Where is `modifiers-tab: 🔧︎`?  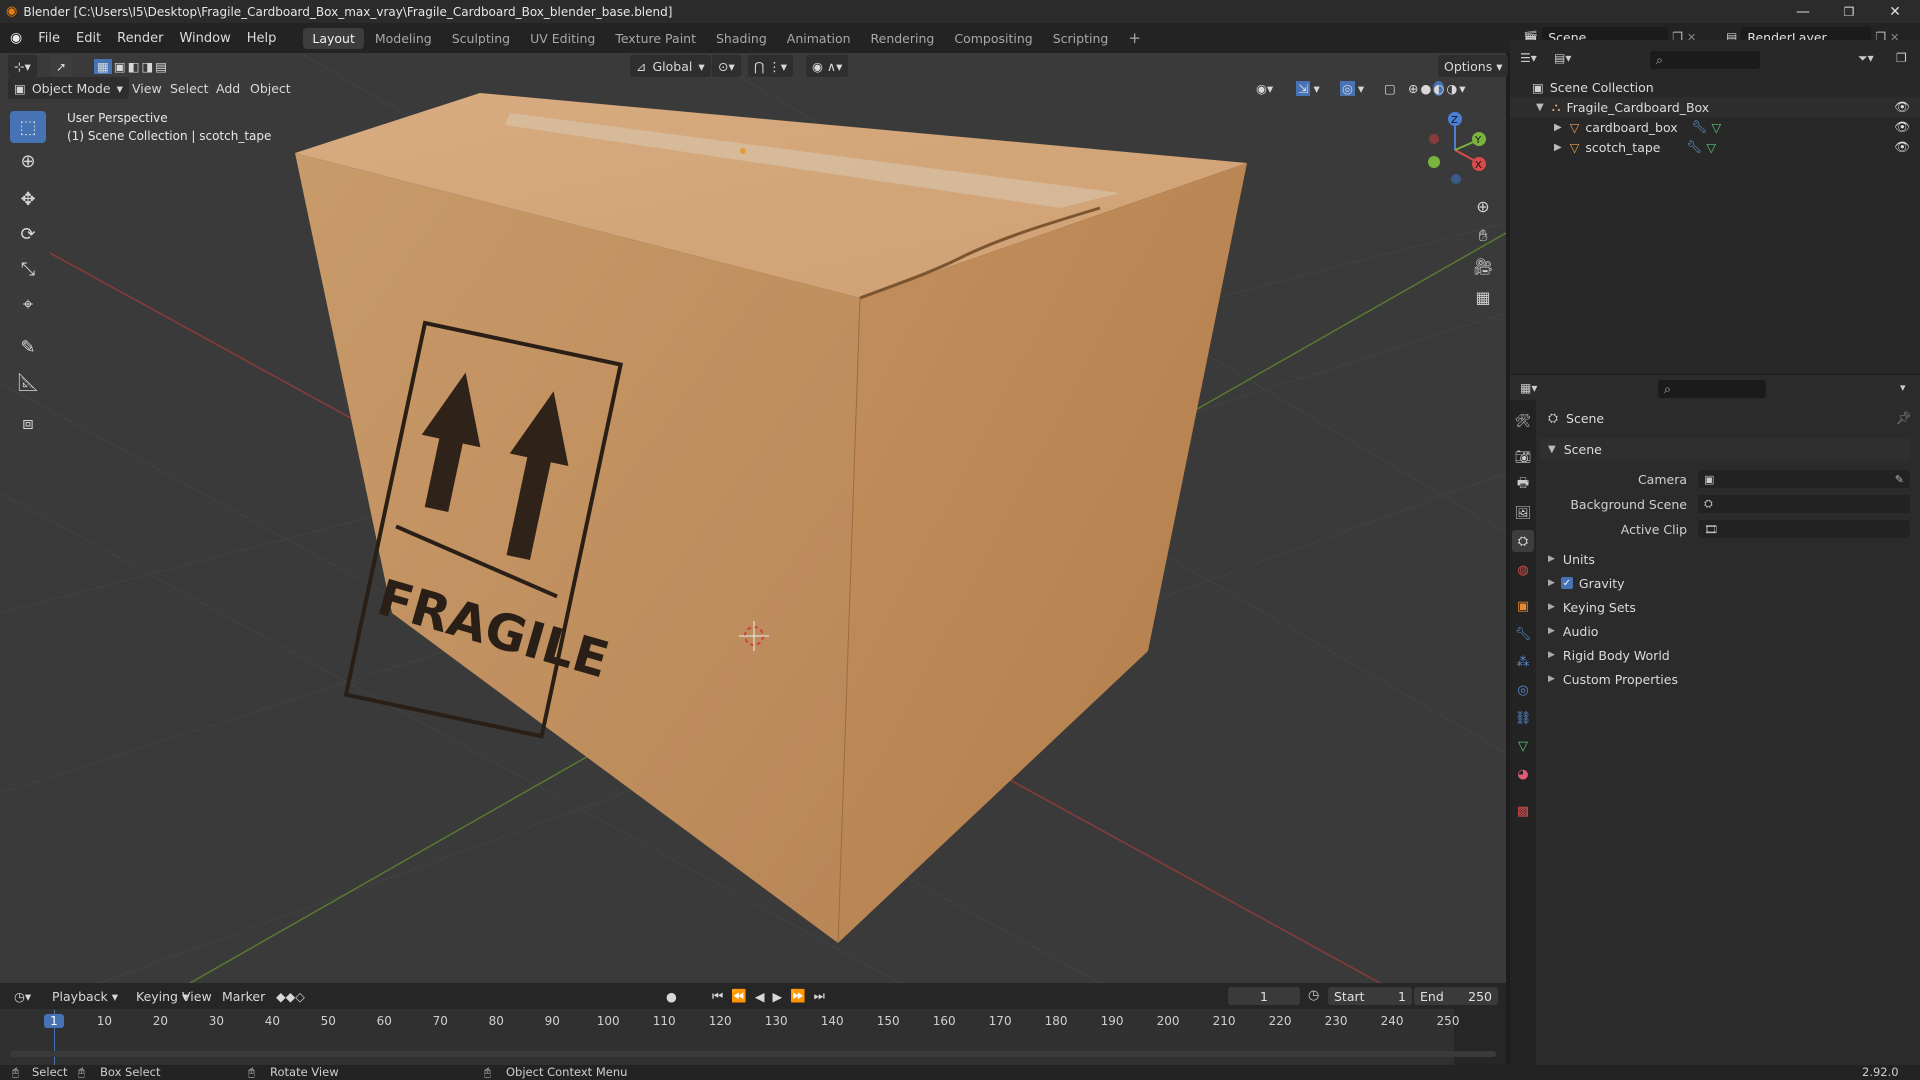 modifiers-tab: 🔧︎ is located at coordinates (1523, 634).